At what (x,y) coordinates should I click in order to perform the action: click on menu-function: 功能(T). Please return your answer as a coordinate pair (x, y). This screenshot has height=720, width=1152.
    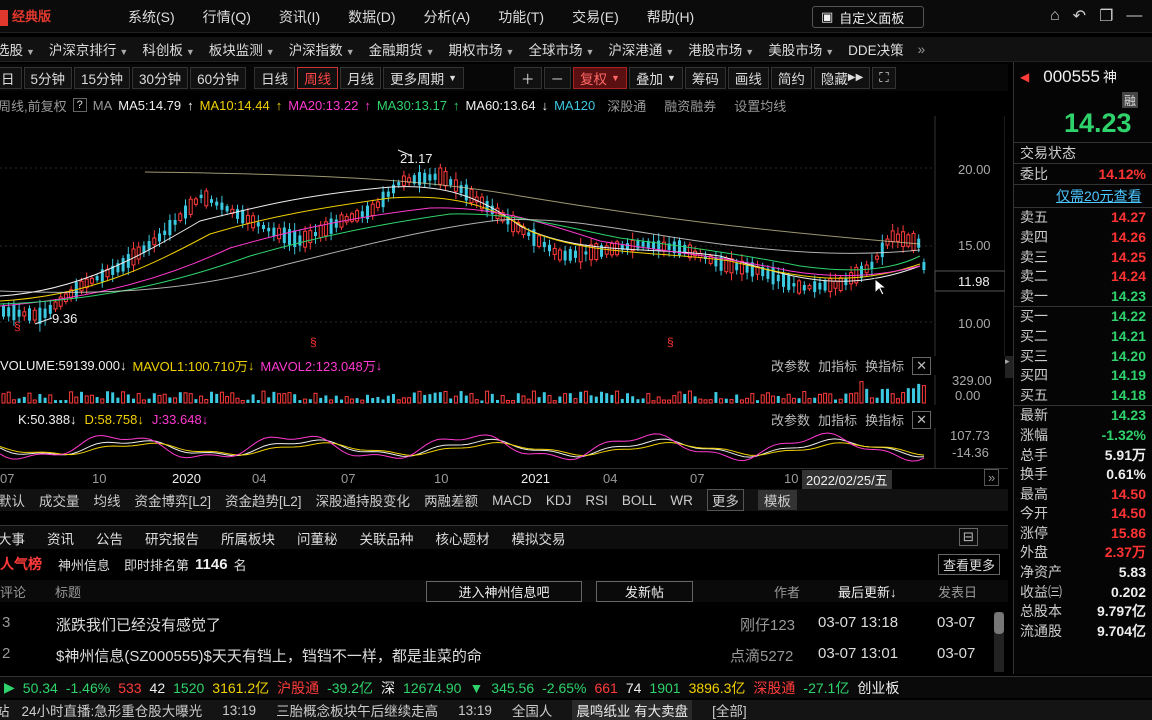
    Looking at the image, I should click on (521, 17).